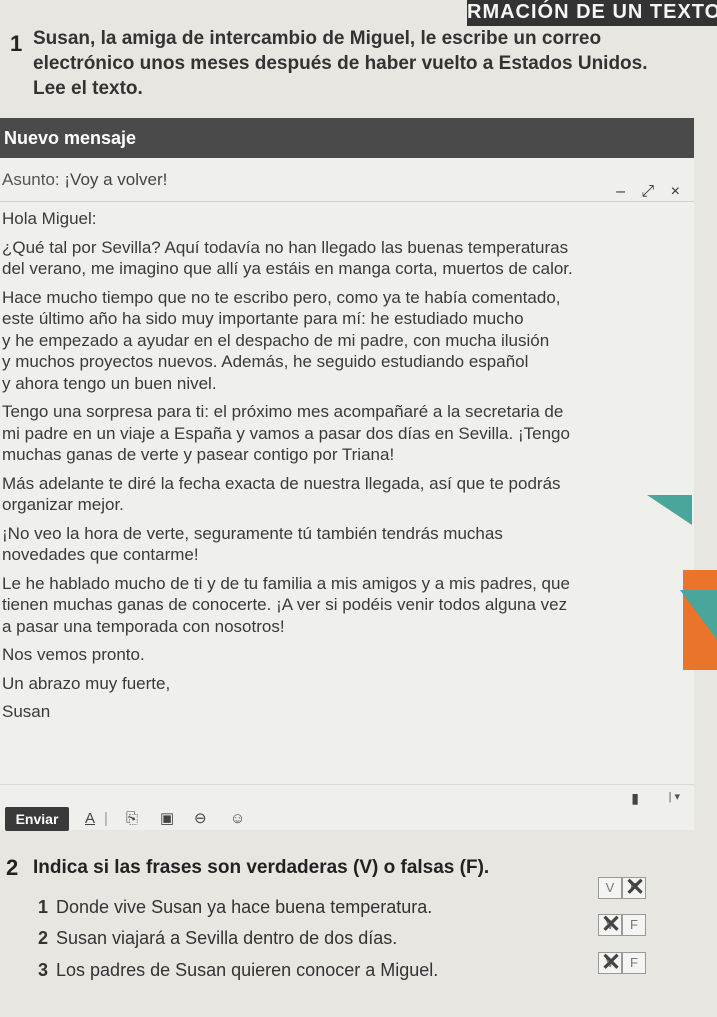 This screenshot has height=1017, width=717. What do you see at coordinates (86, 683) in the screenshot?
I see `email-body-line: Un abrazo muy fuerte,` at bounding box center [86, 683].